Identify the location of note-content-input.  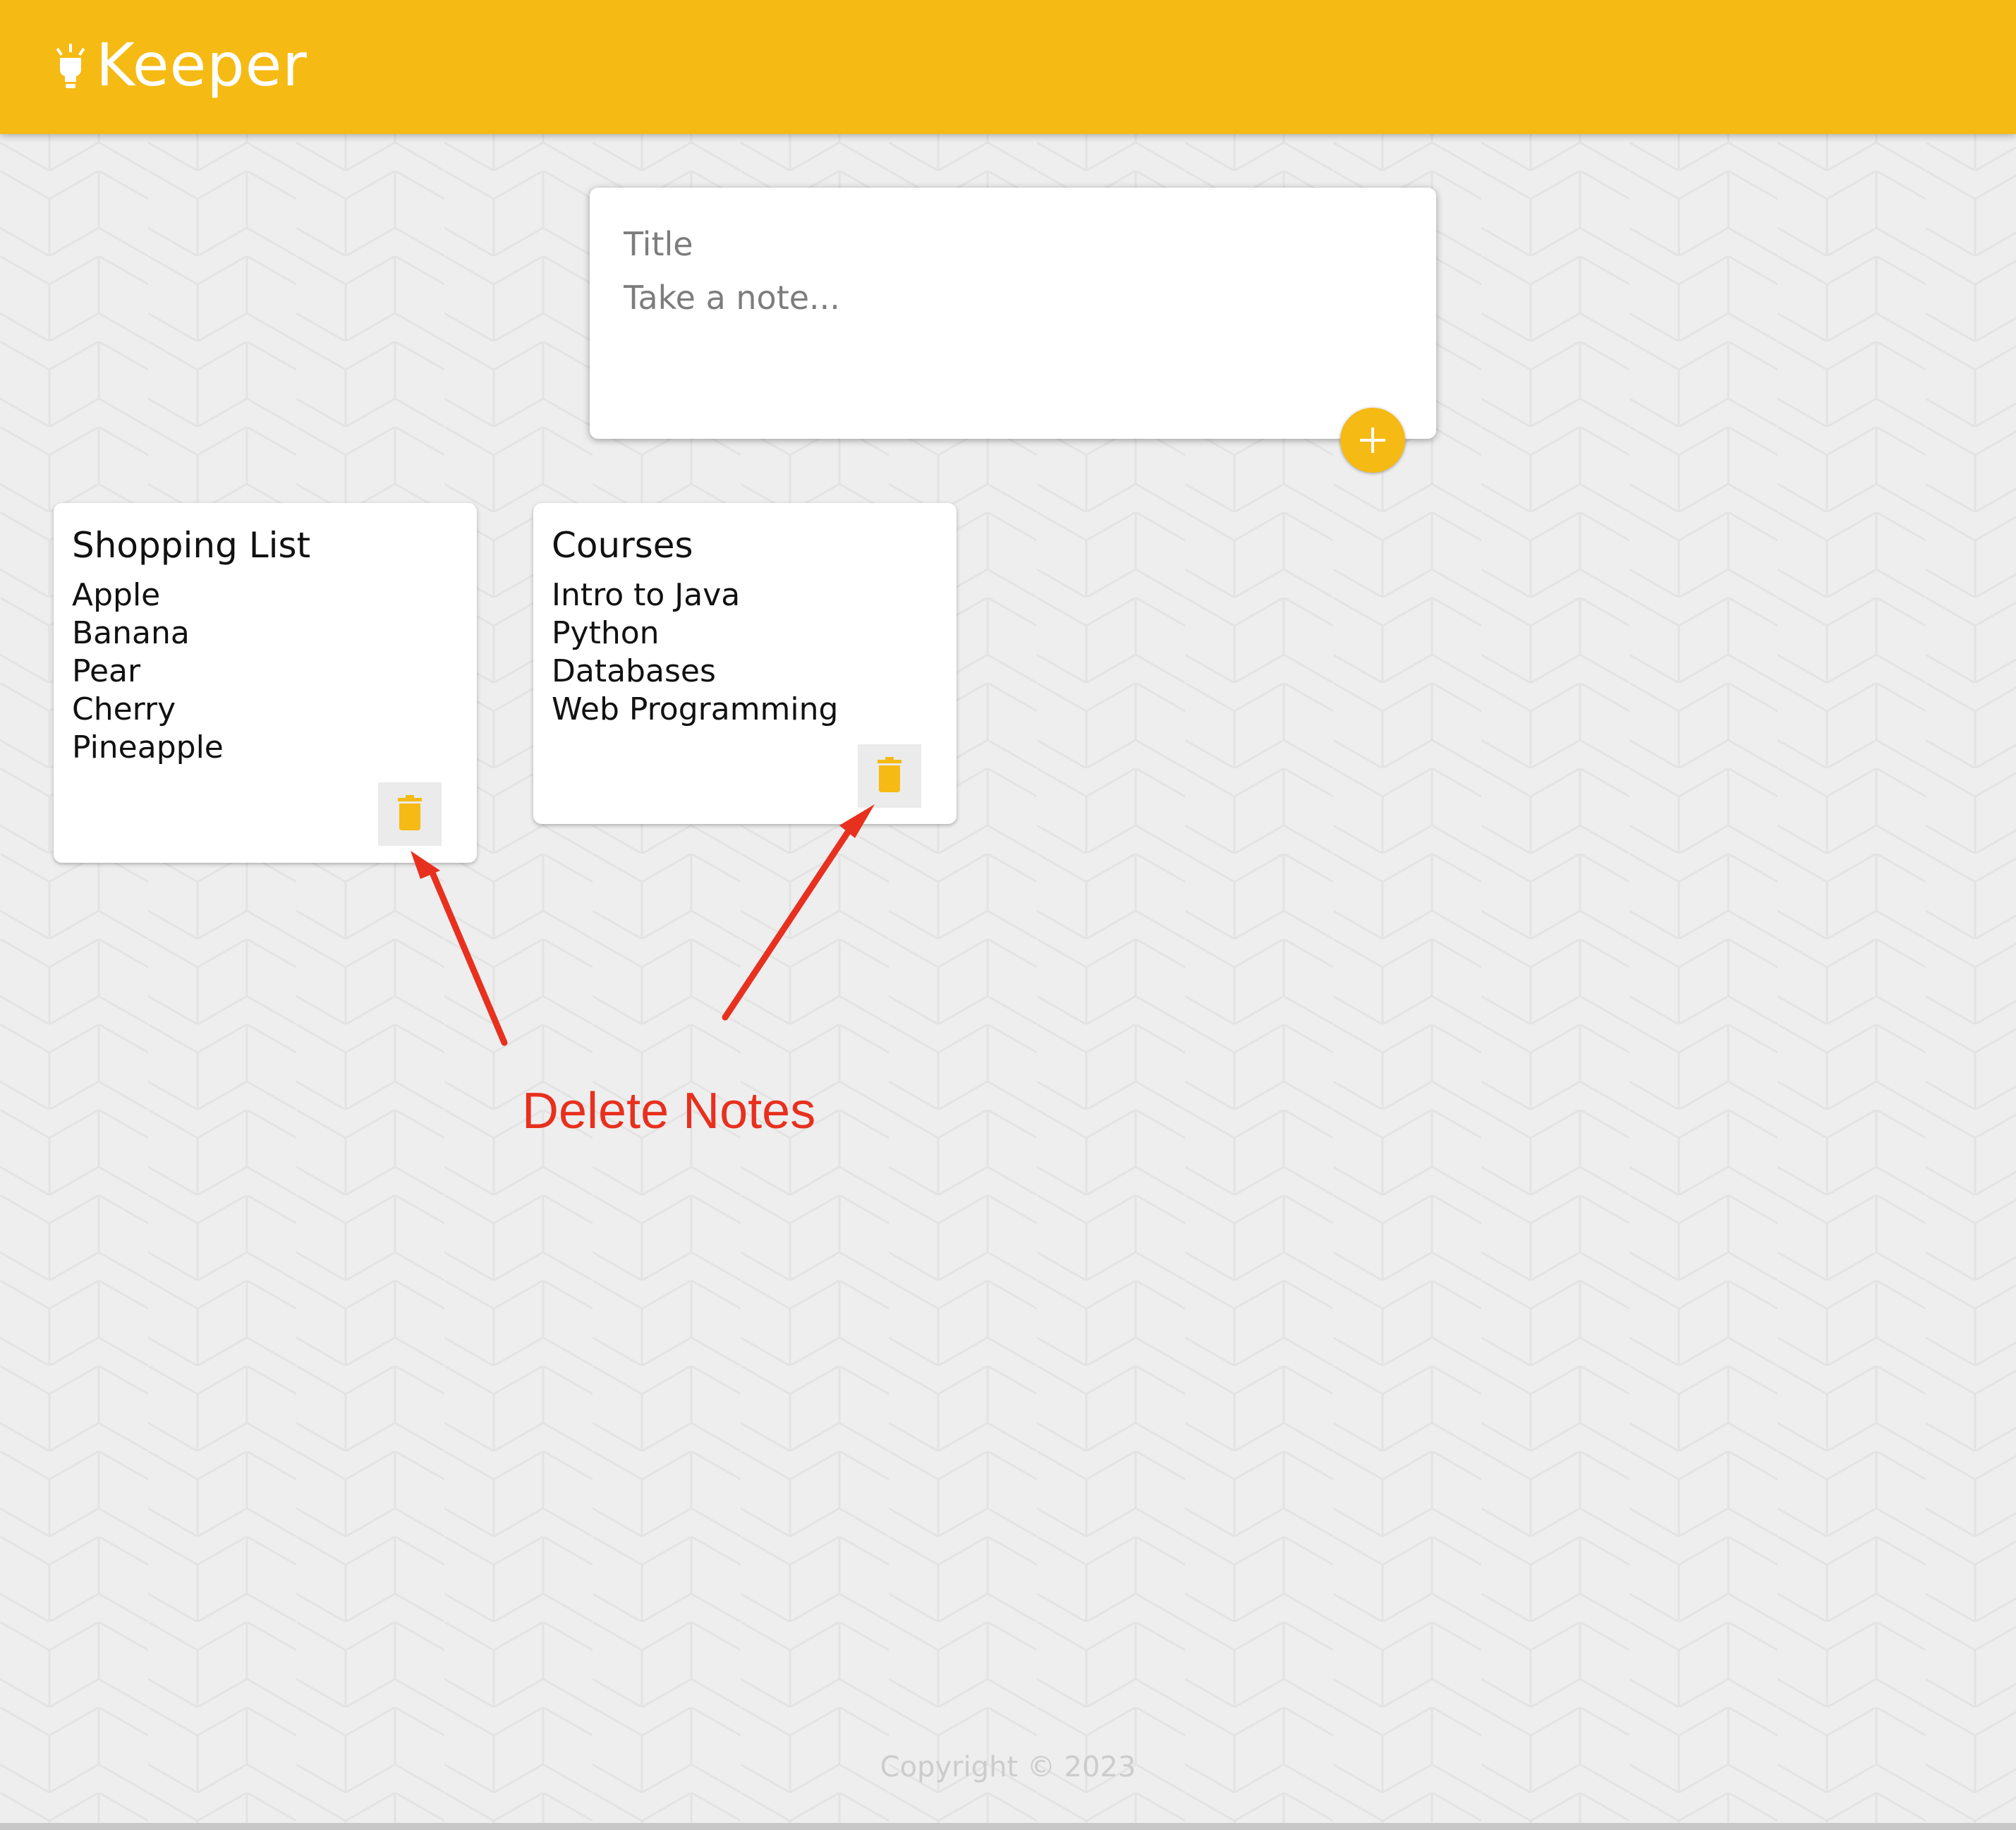
(1011, 326).